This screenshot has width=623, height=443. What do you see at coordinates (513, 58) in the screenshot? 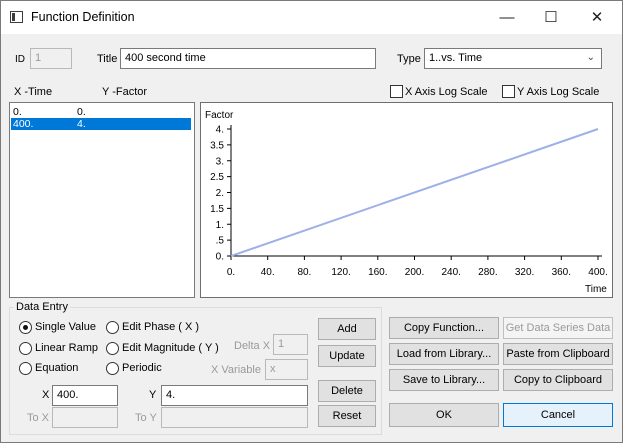
I see `type-select: 1..vs. Time ⌄` at bounding box center [513, 58].